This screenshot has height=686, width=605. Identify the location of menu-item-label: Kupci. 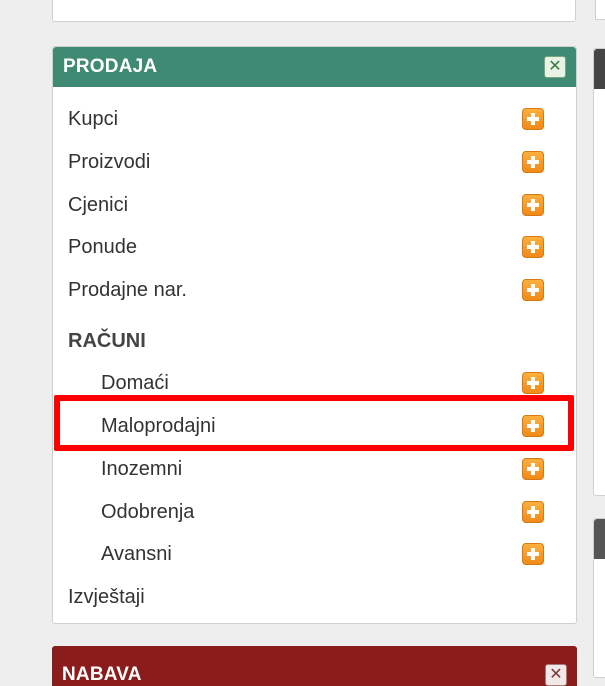
(93, 118).